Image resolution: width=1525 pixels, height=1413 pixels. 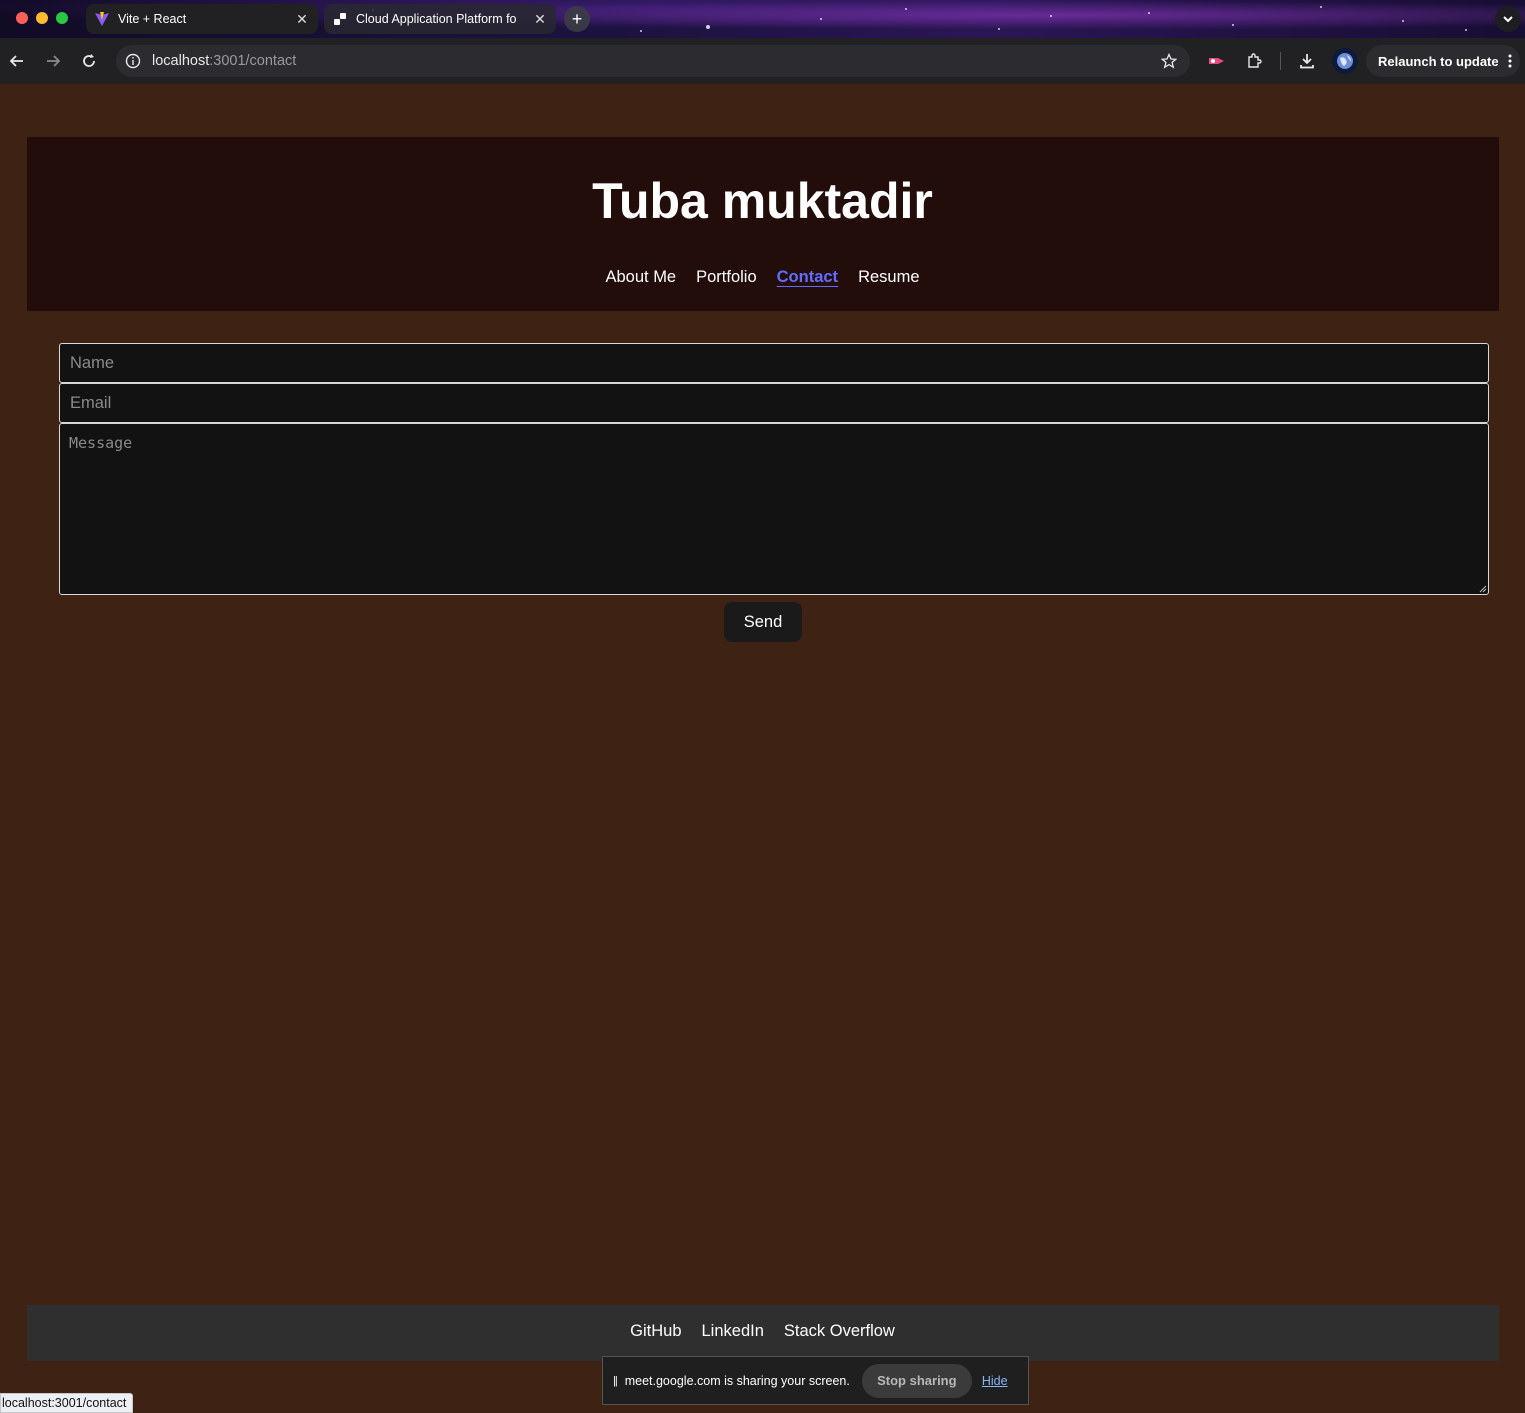 I want to click on nav-contact: Contact, so click(x=807, y=277).